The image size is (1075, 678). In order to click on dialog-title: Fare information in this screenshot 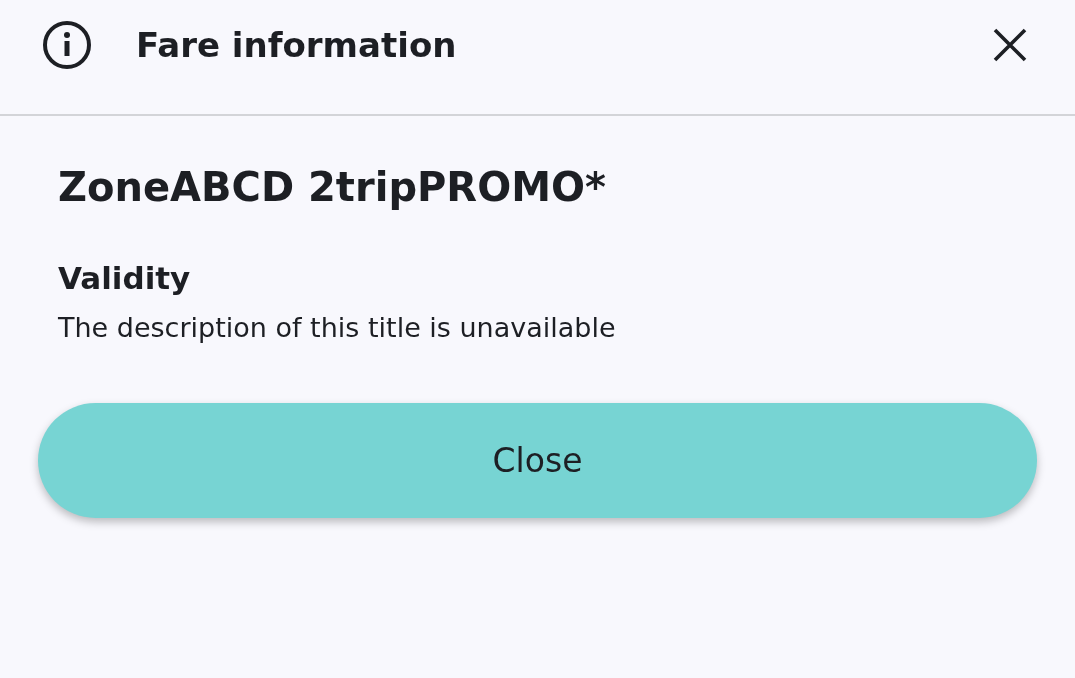, I will do `click(297, 45)`.